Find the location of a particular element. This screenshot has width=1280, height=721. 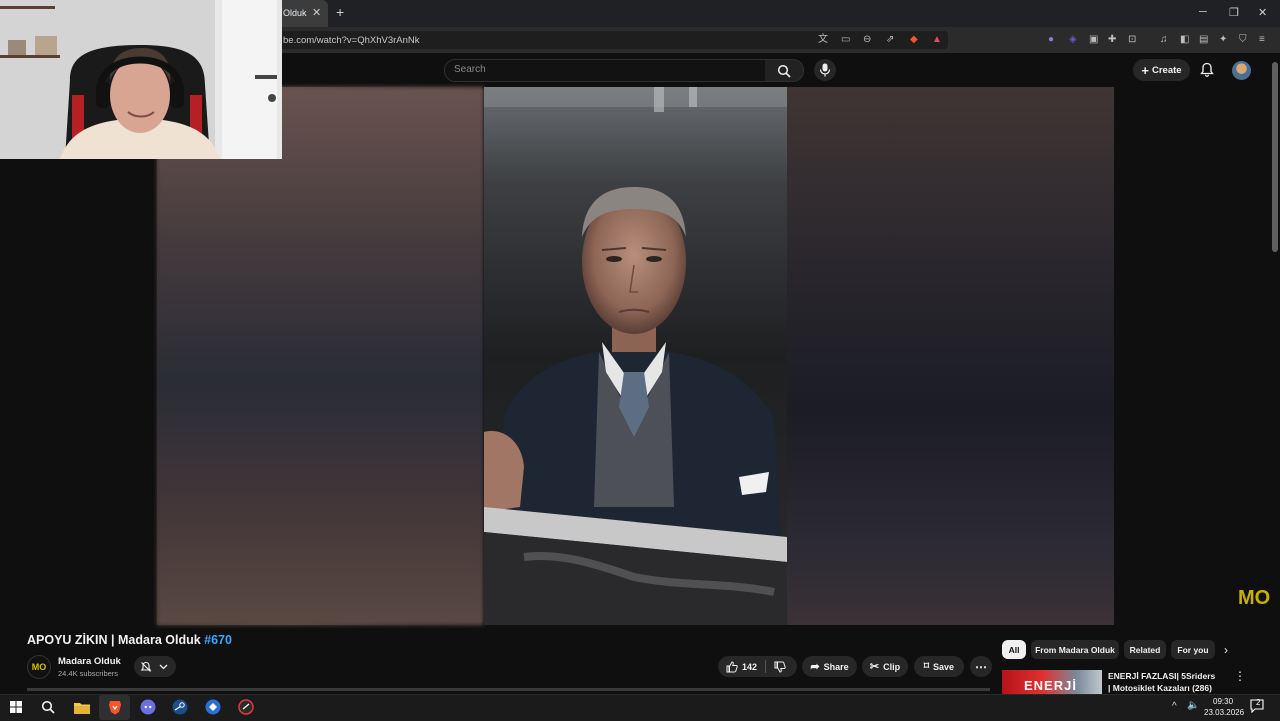

bell-off-icon is located at coordinates (146, 666).